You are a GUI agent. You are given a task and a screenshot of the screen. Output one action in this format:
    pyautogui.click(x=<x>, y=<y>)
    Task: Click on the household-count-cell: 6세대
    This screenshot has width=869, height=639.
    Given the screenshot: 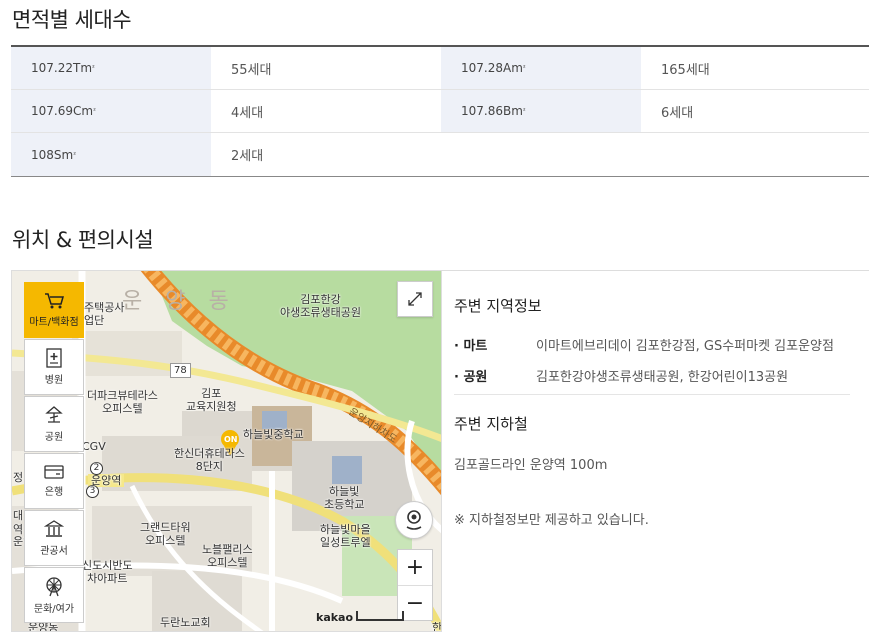 What is the action you would take?
    pyautogui.click(x=677, y=113)
    